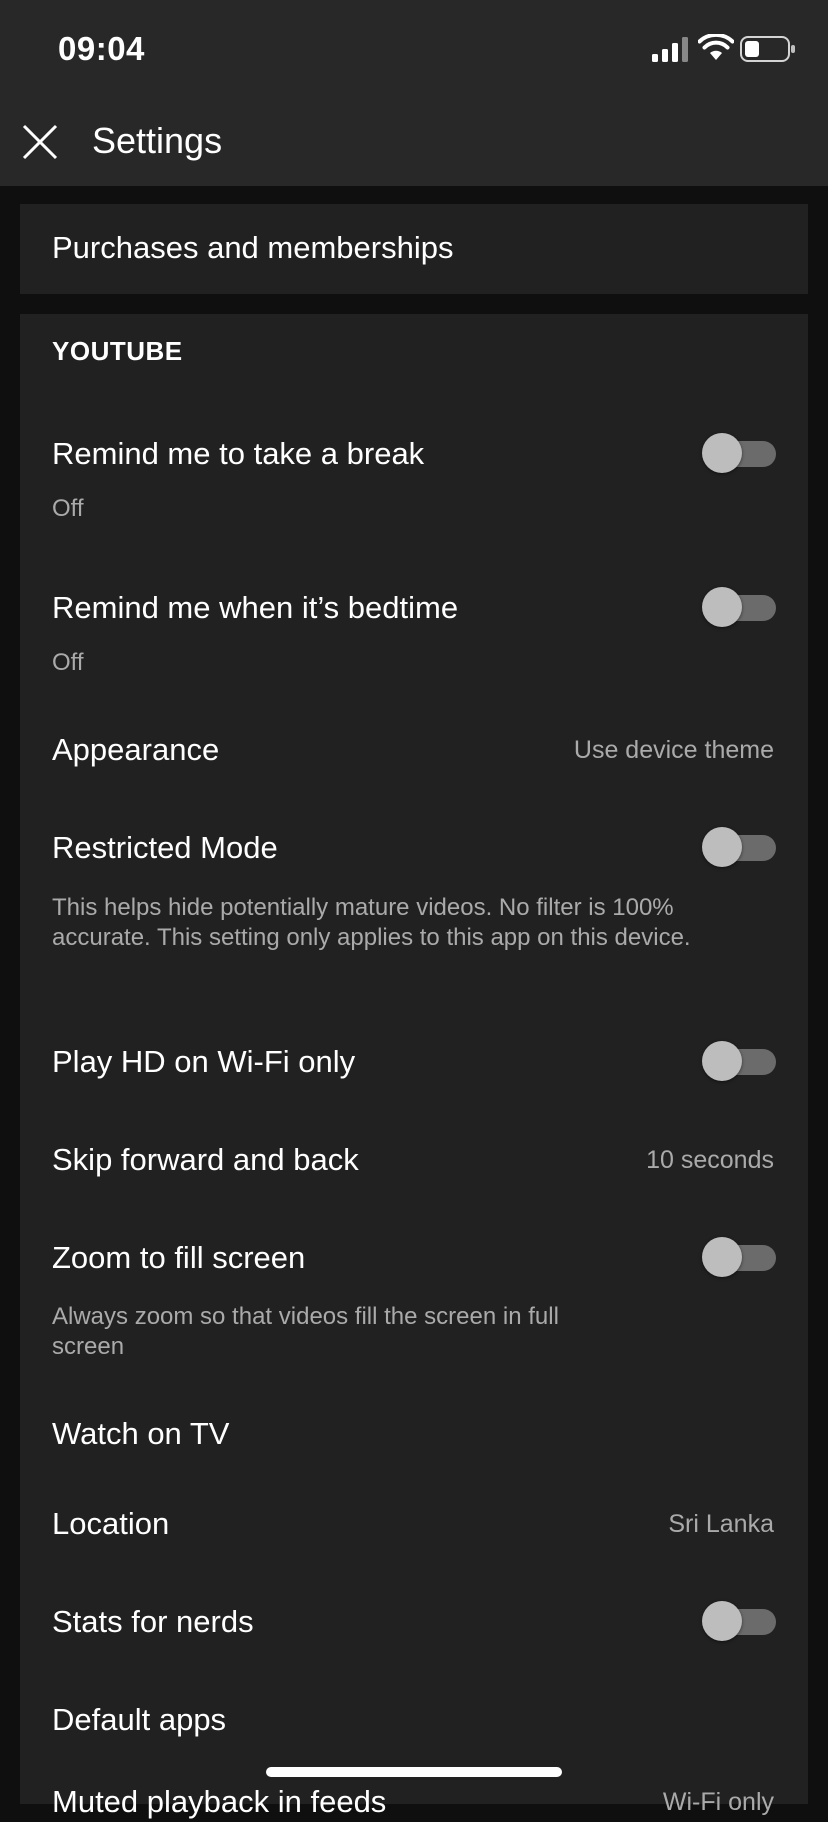  What do you see at coordinates (101, 48) in the screenshot?
I see `status-time: 09:04` at bounding box center [101, 48].